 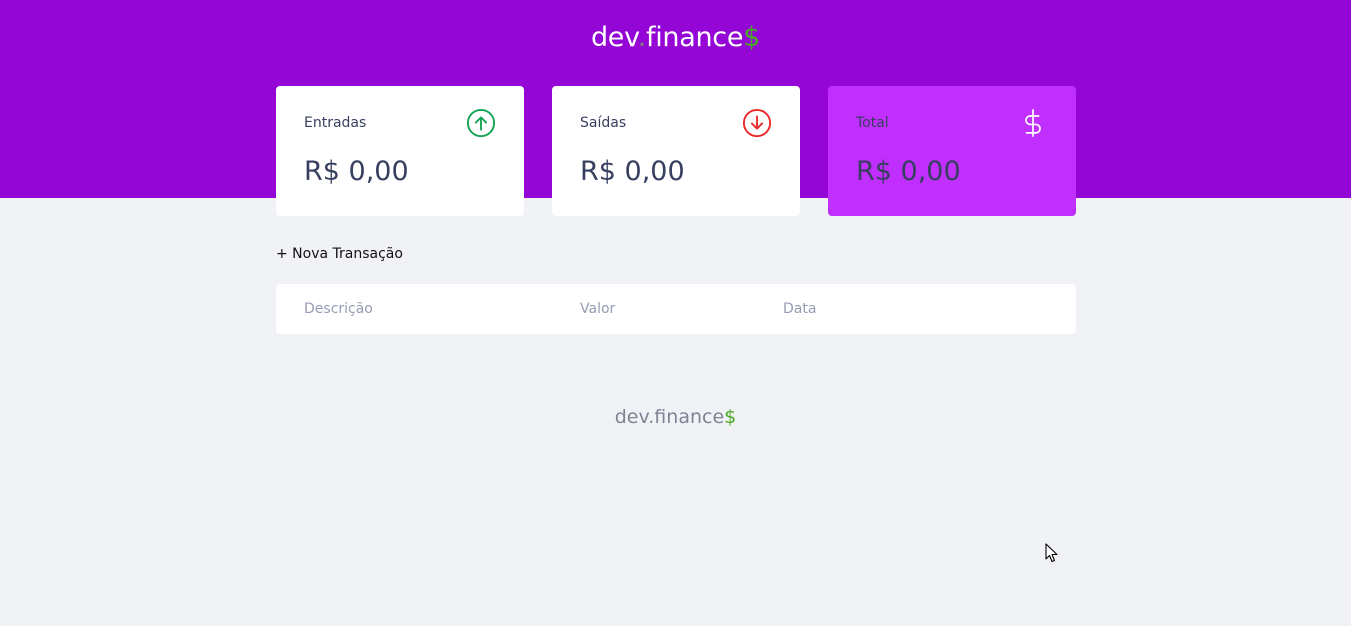 What do you see at coordinates (400, 151) in the screenshot?
I see `income-card: Entradas R$ 0,00` at bounding box center [400, 151].